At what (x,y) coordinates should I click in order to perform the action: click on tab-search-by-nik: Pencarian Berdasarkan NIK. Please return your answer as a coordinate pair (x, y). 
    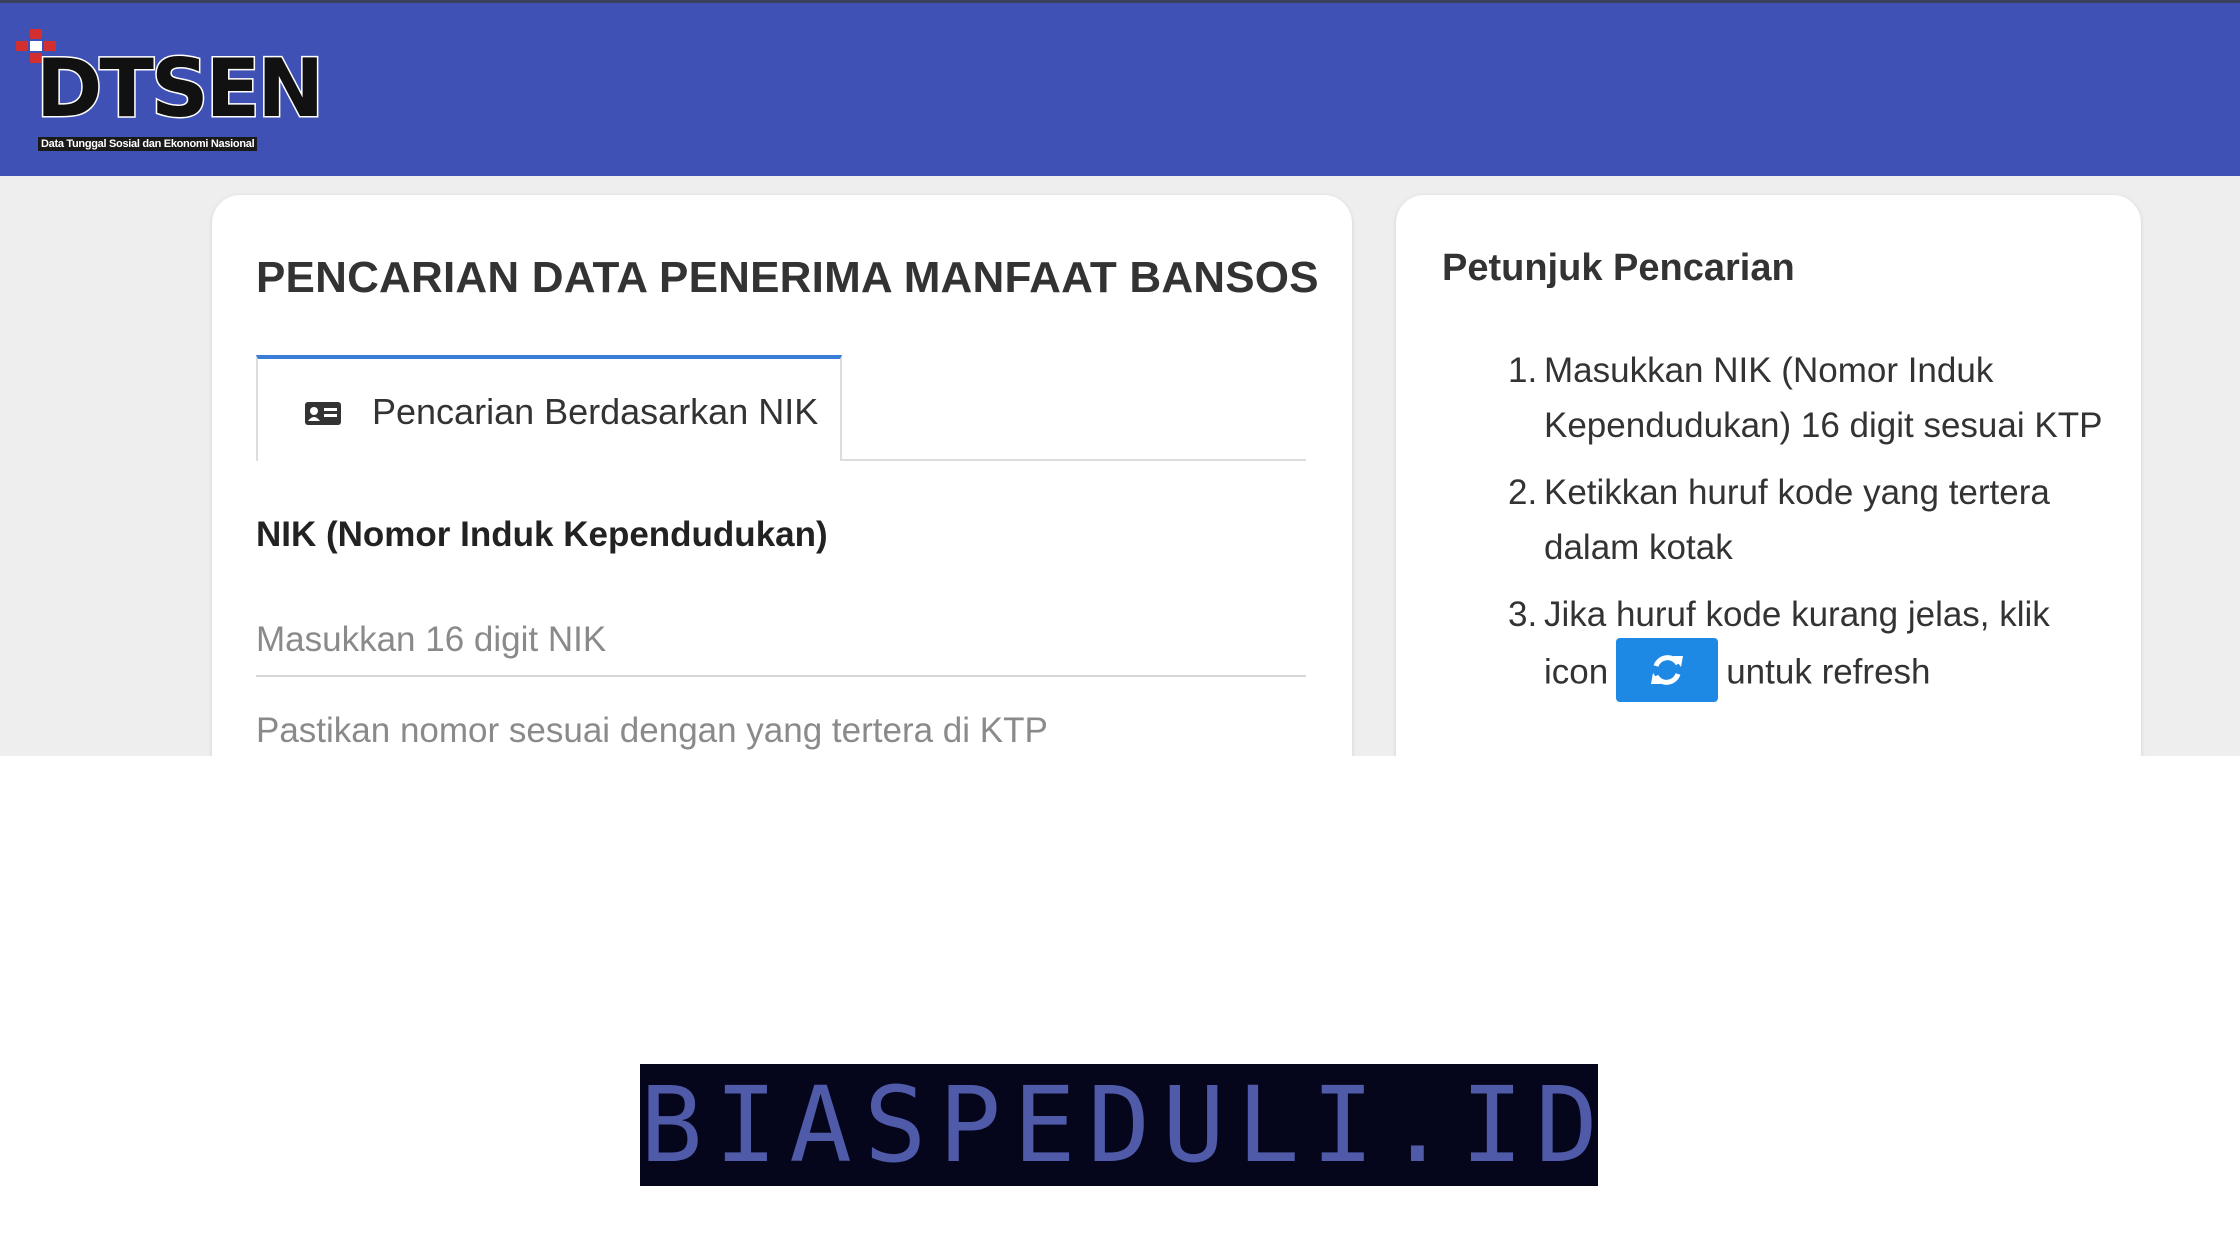
    Looking at the image, I should click on (549, 408).